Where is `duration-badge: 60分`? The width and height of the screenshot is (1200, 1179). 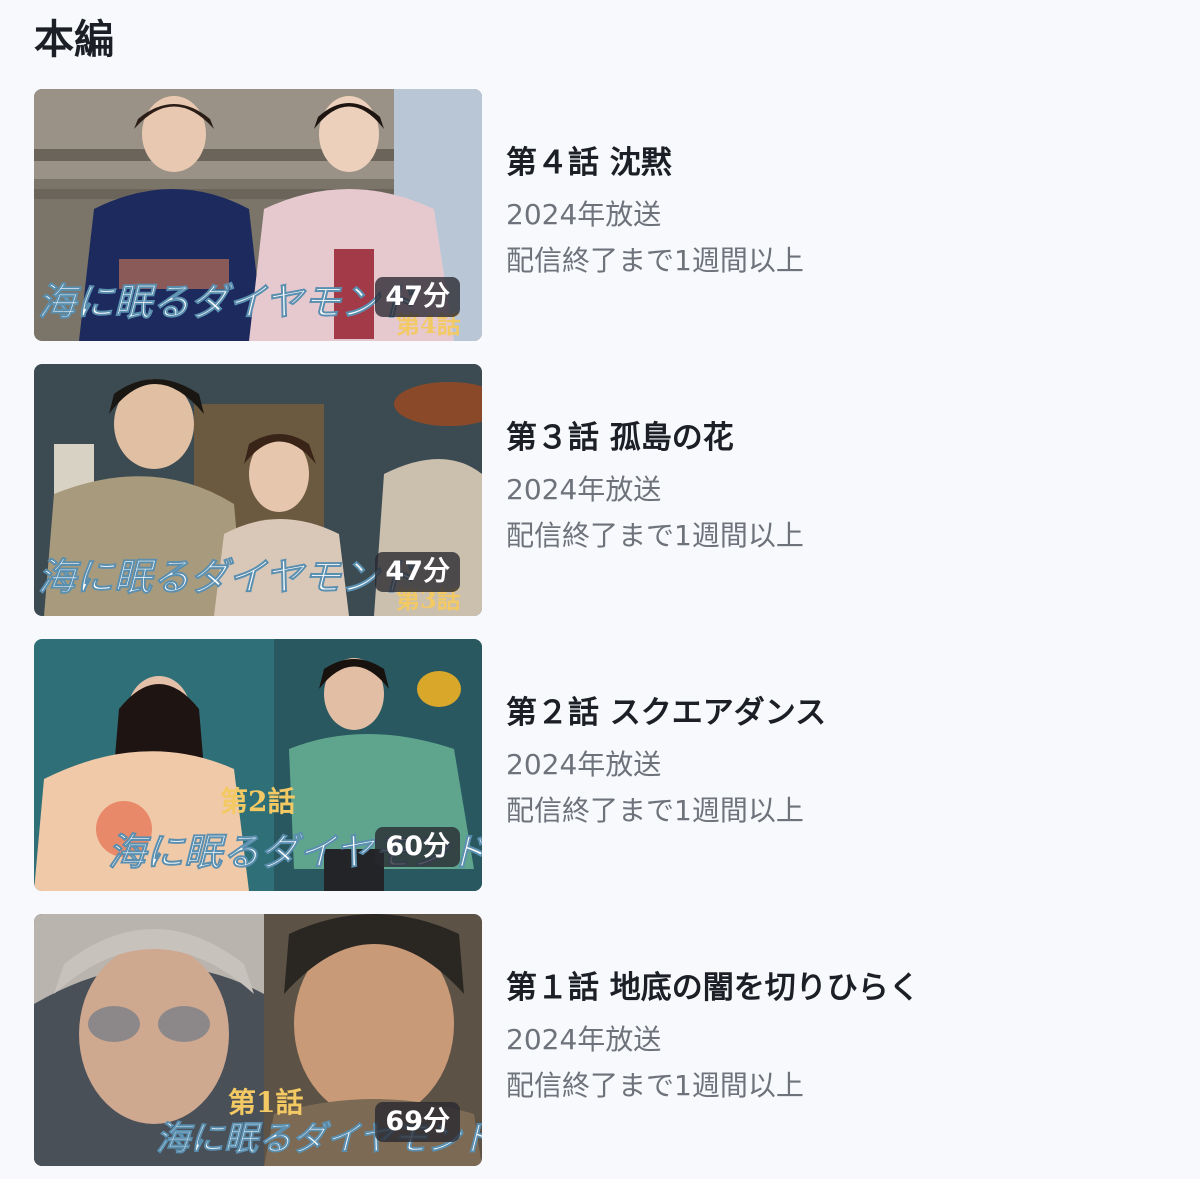
duration-badge: 60分 is located at coordinates (417, 847).